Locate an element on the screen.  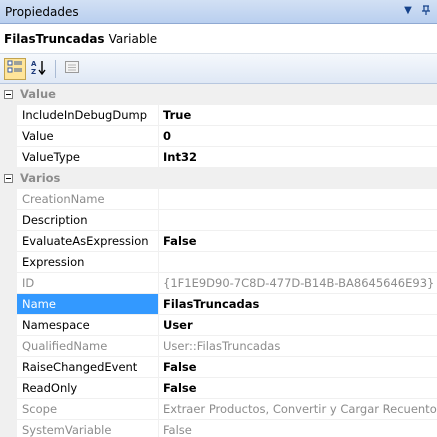
panel-title: Propiedades is located at coordinates (42, 11).